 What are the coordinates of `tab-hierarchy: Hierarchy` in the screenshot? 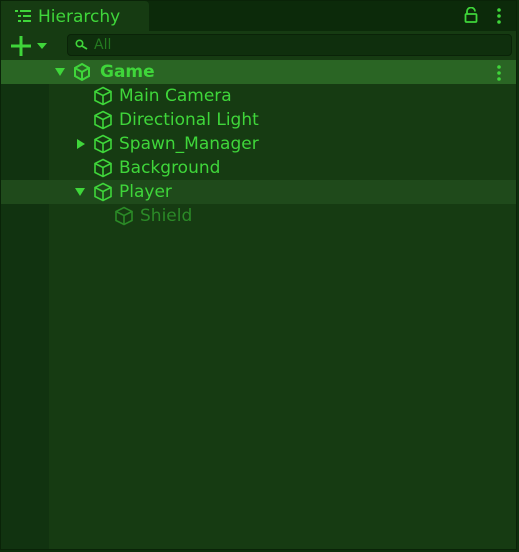 It's located at (75, 16).